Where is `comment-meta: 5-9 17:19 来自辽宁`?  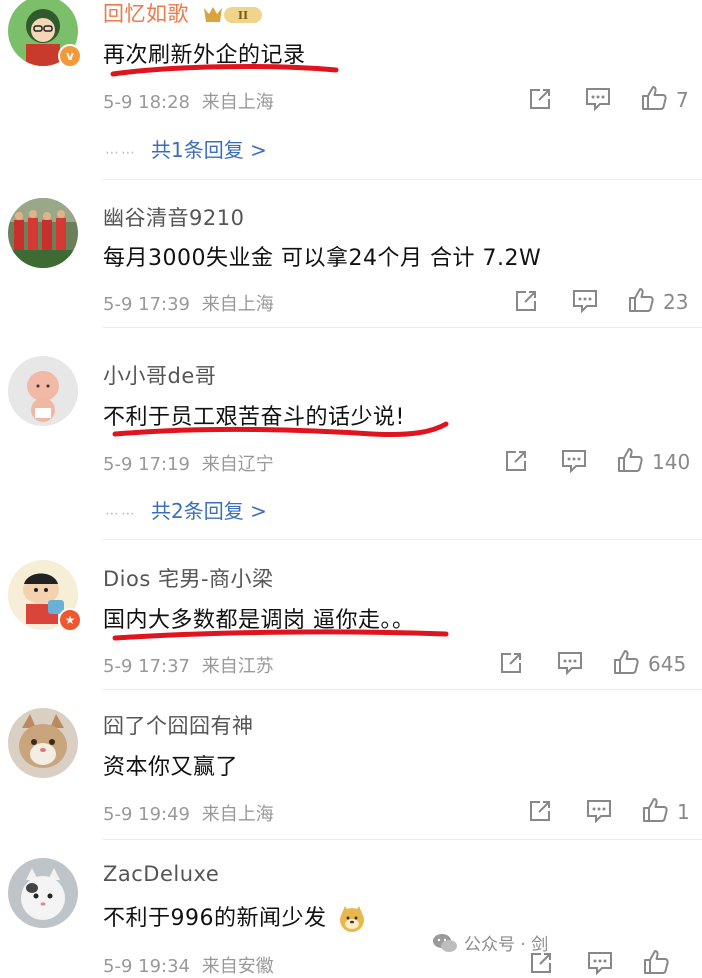 comment-meta: 5-9 17:19 来自辽宁 is located at coordinates (188, 463).